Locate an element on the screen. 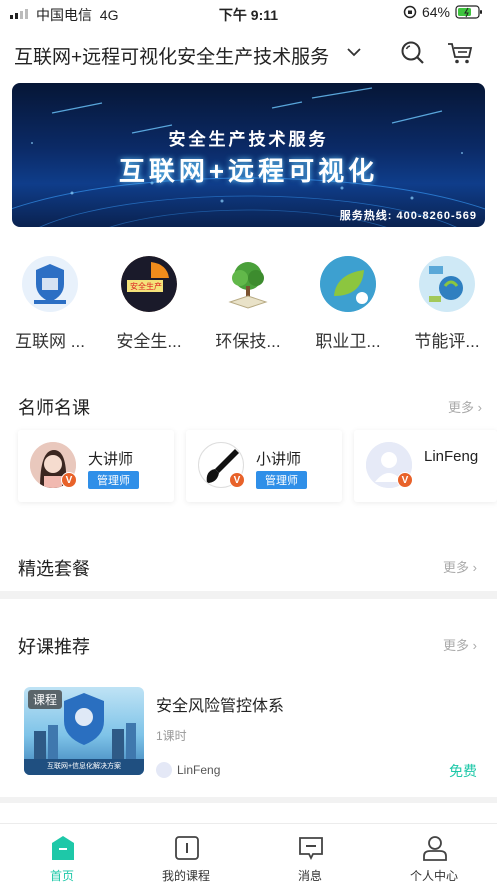  site-title: 互联网+远程可视化安全生产技术服务 is located at coordinates (171, 55).